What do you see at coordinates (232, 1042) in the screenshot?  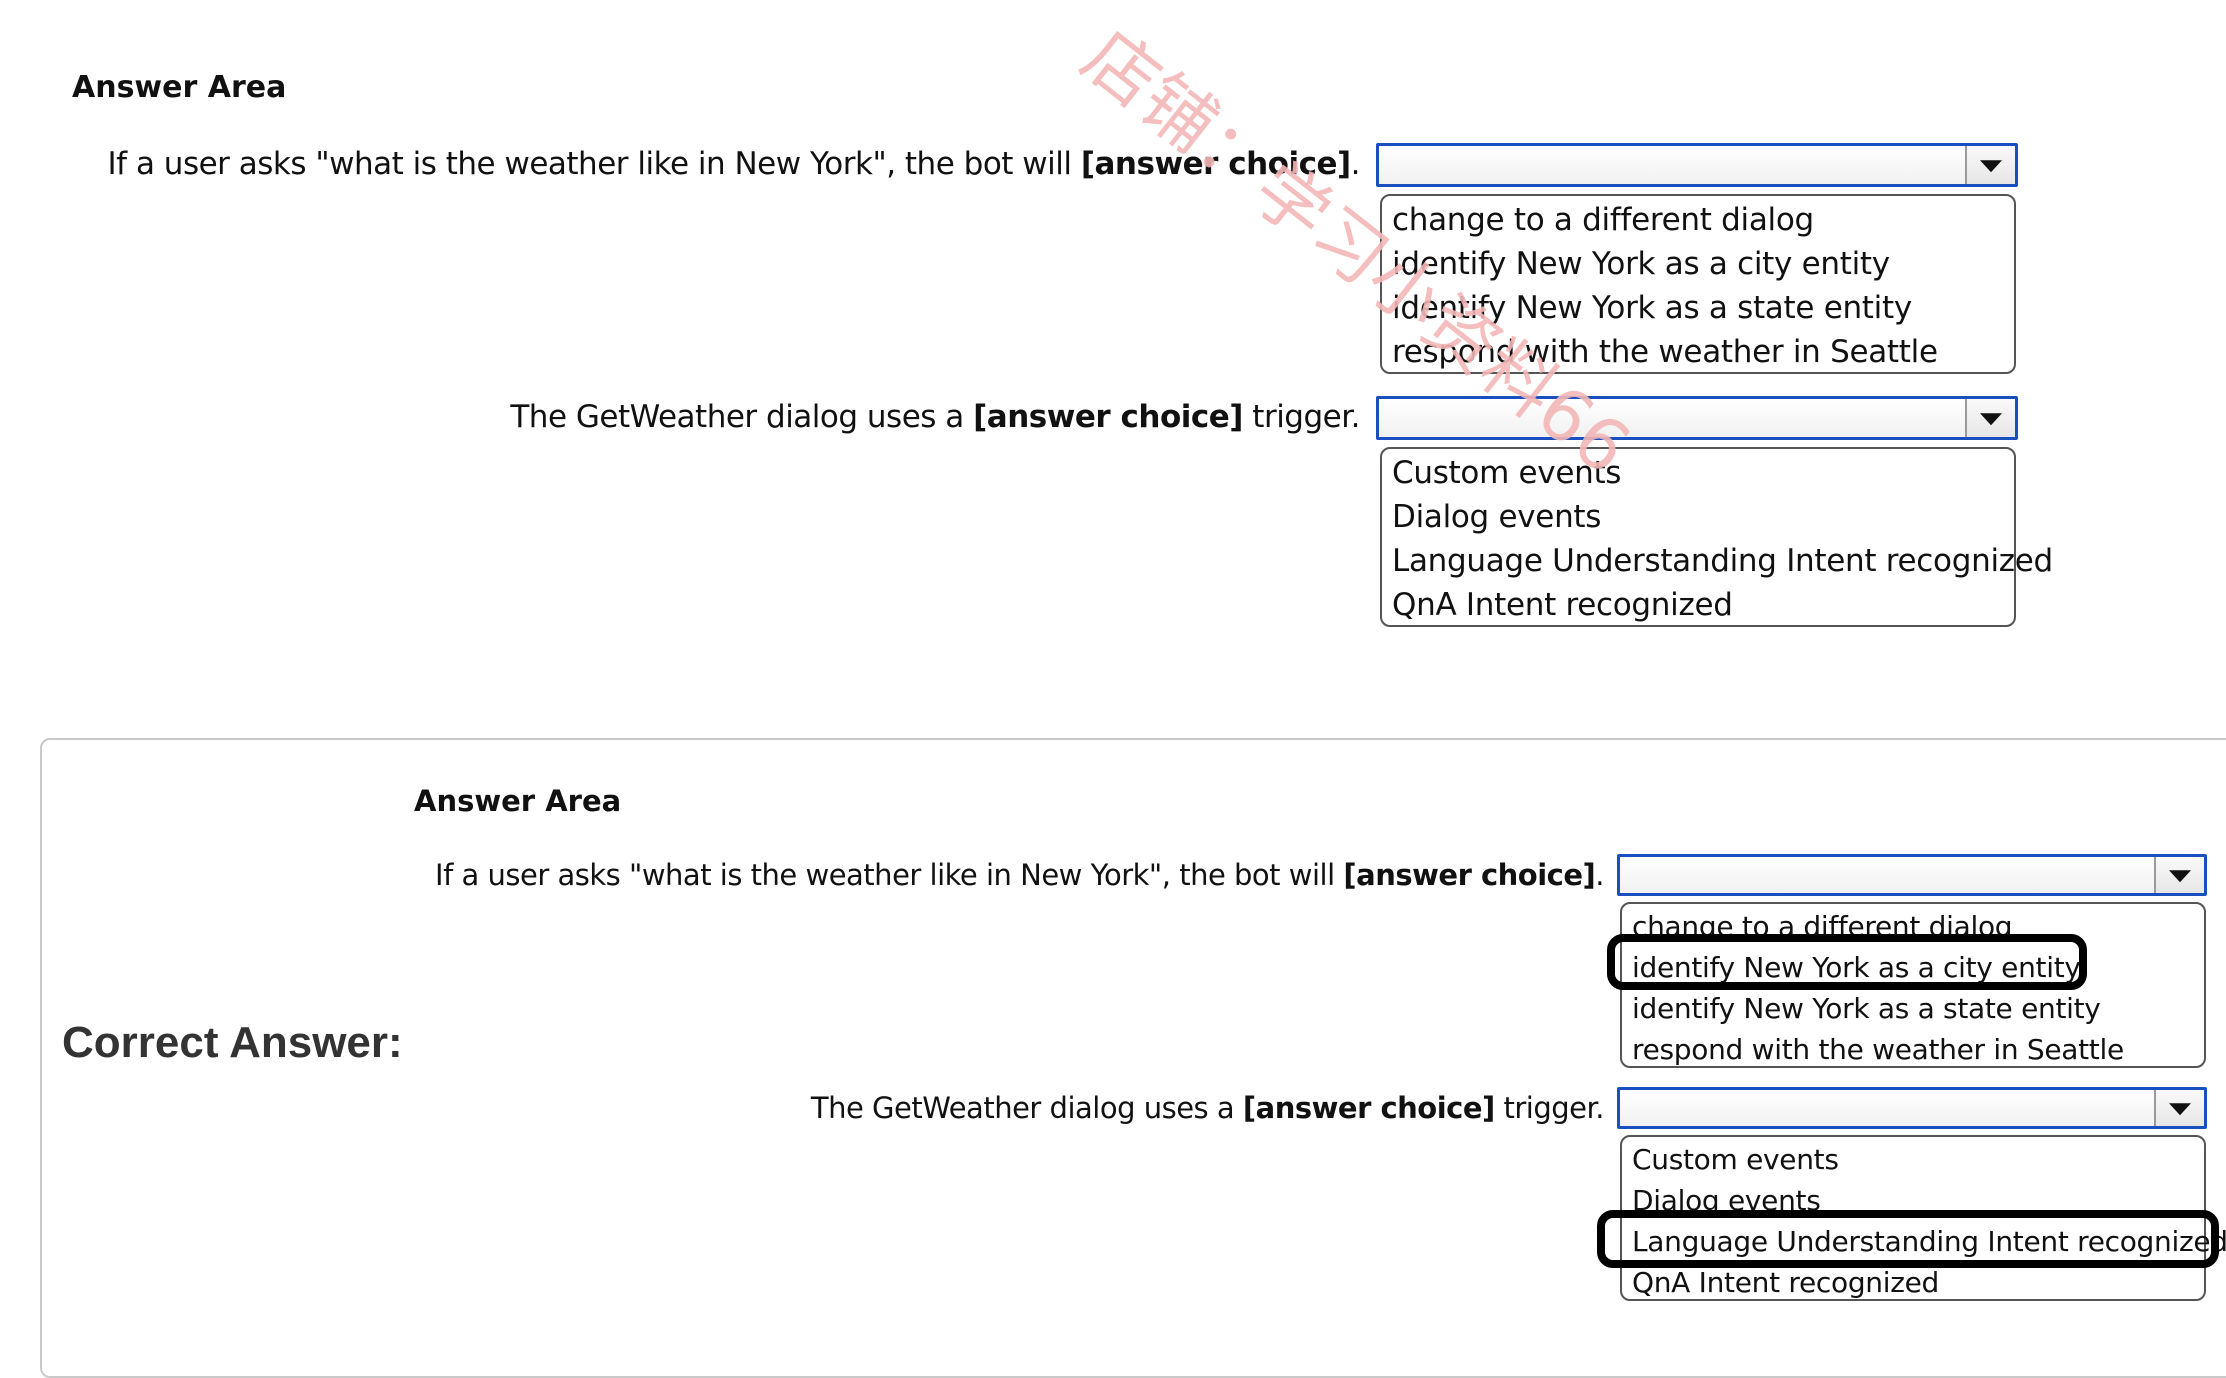 I see `correct-answer-label: Correct Answer:` at bounding box center [232, 1042].